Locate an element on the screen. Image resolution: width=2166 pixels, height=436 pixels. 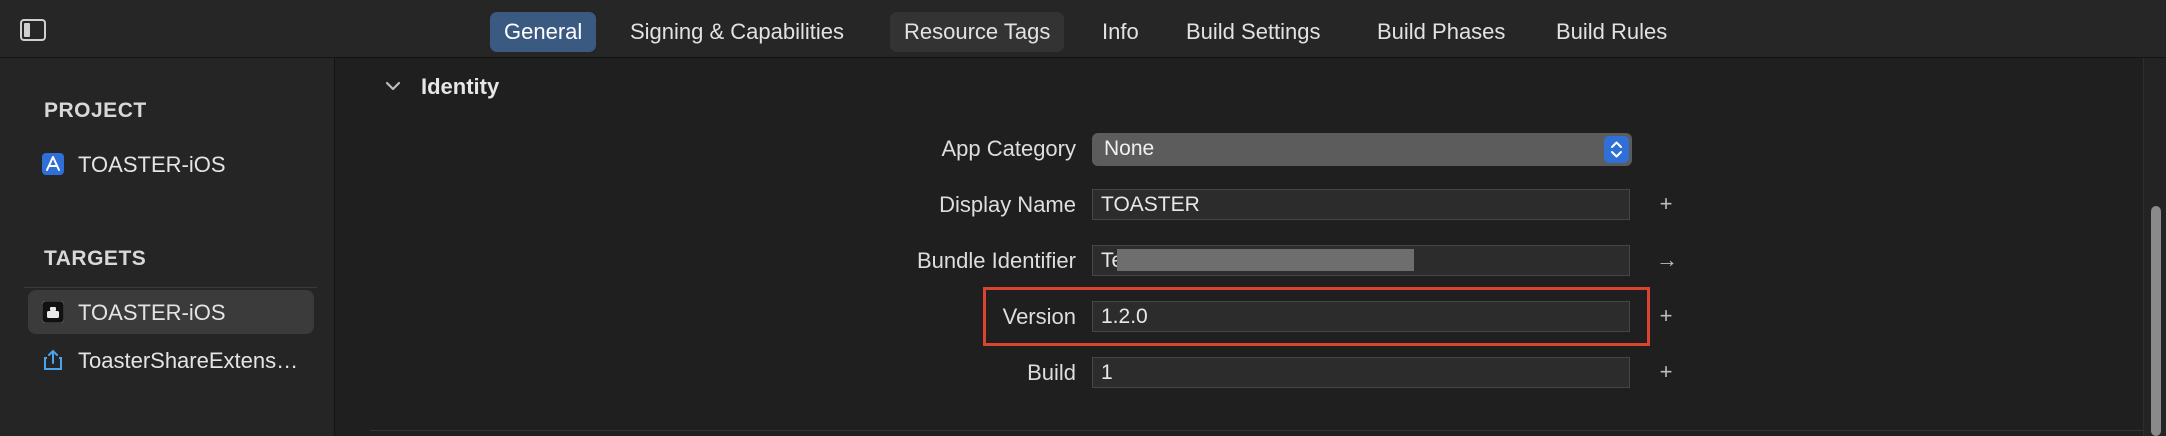
bundle-identifier-arrow-button: → is located at coordinates (1667, 260).